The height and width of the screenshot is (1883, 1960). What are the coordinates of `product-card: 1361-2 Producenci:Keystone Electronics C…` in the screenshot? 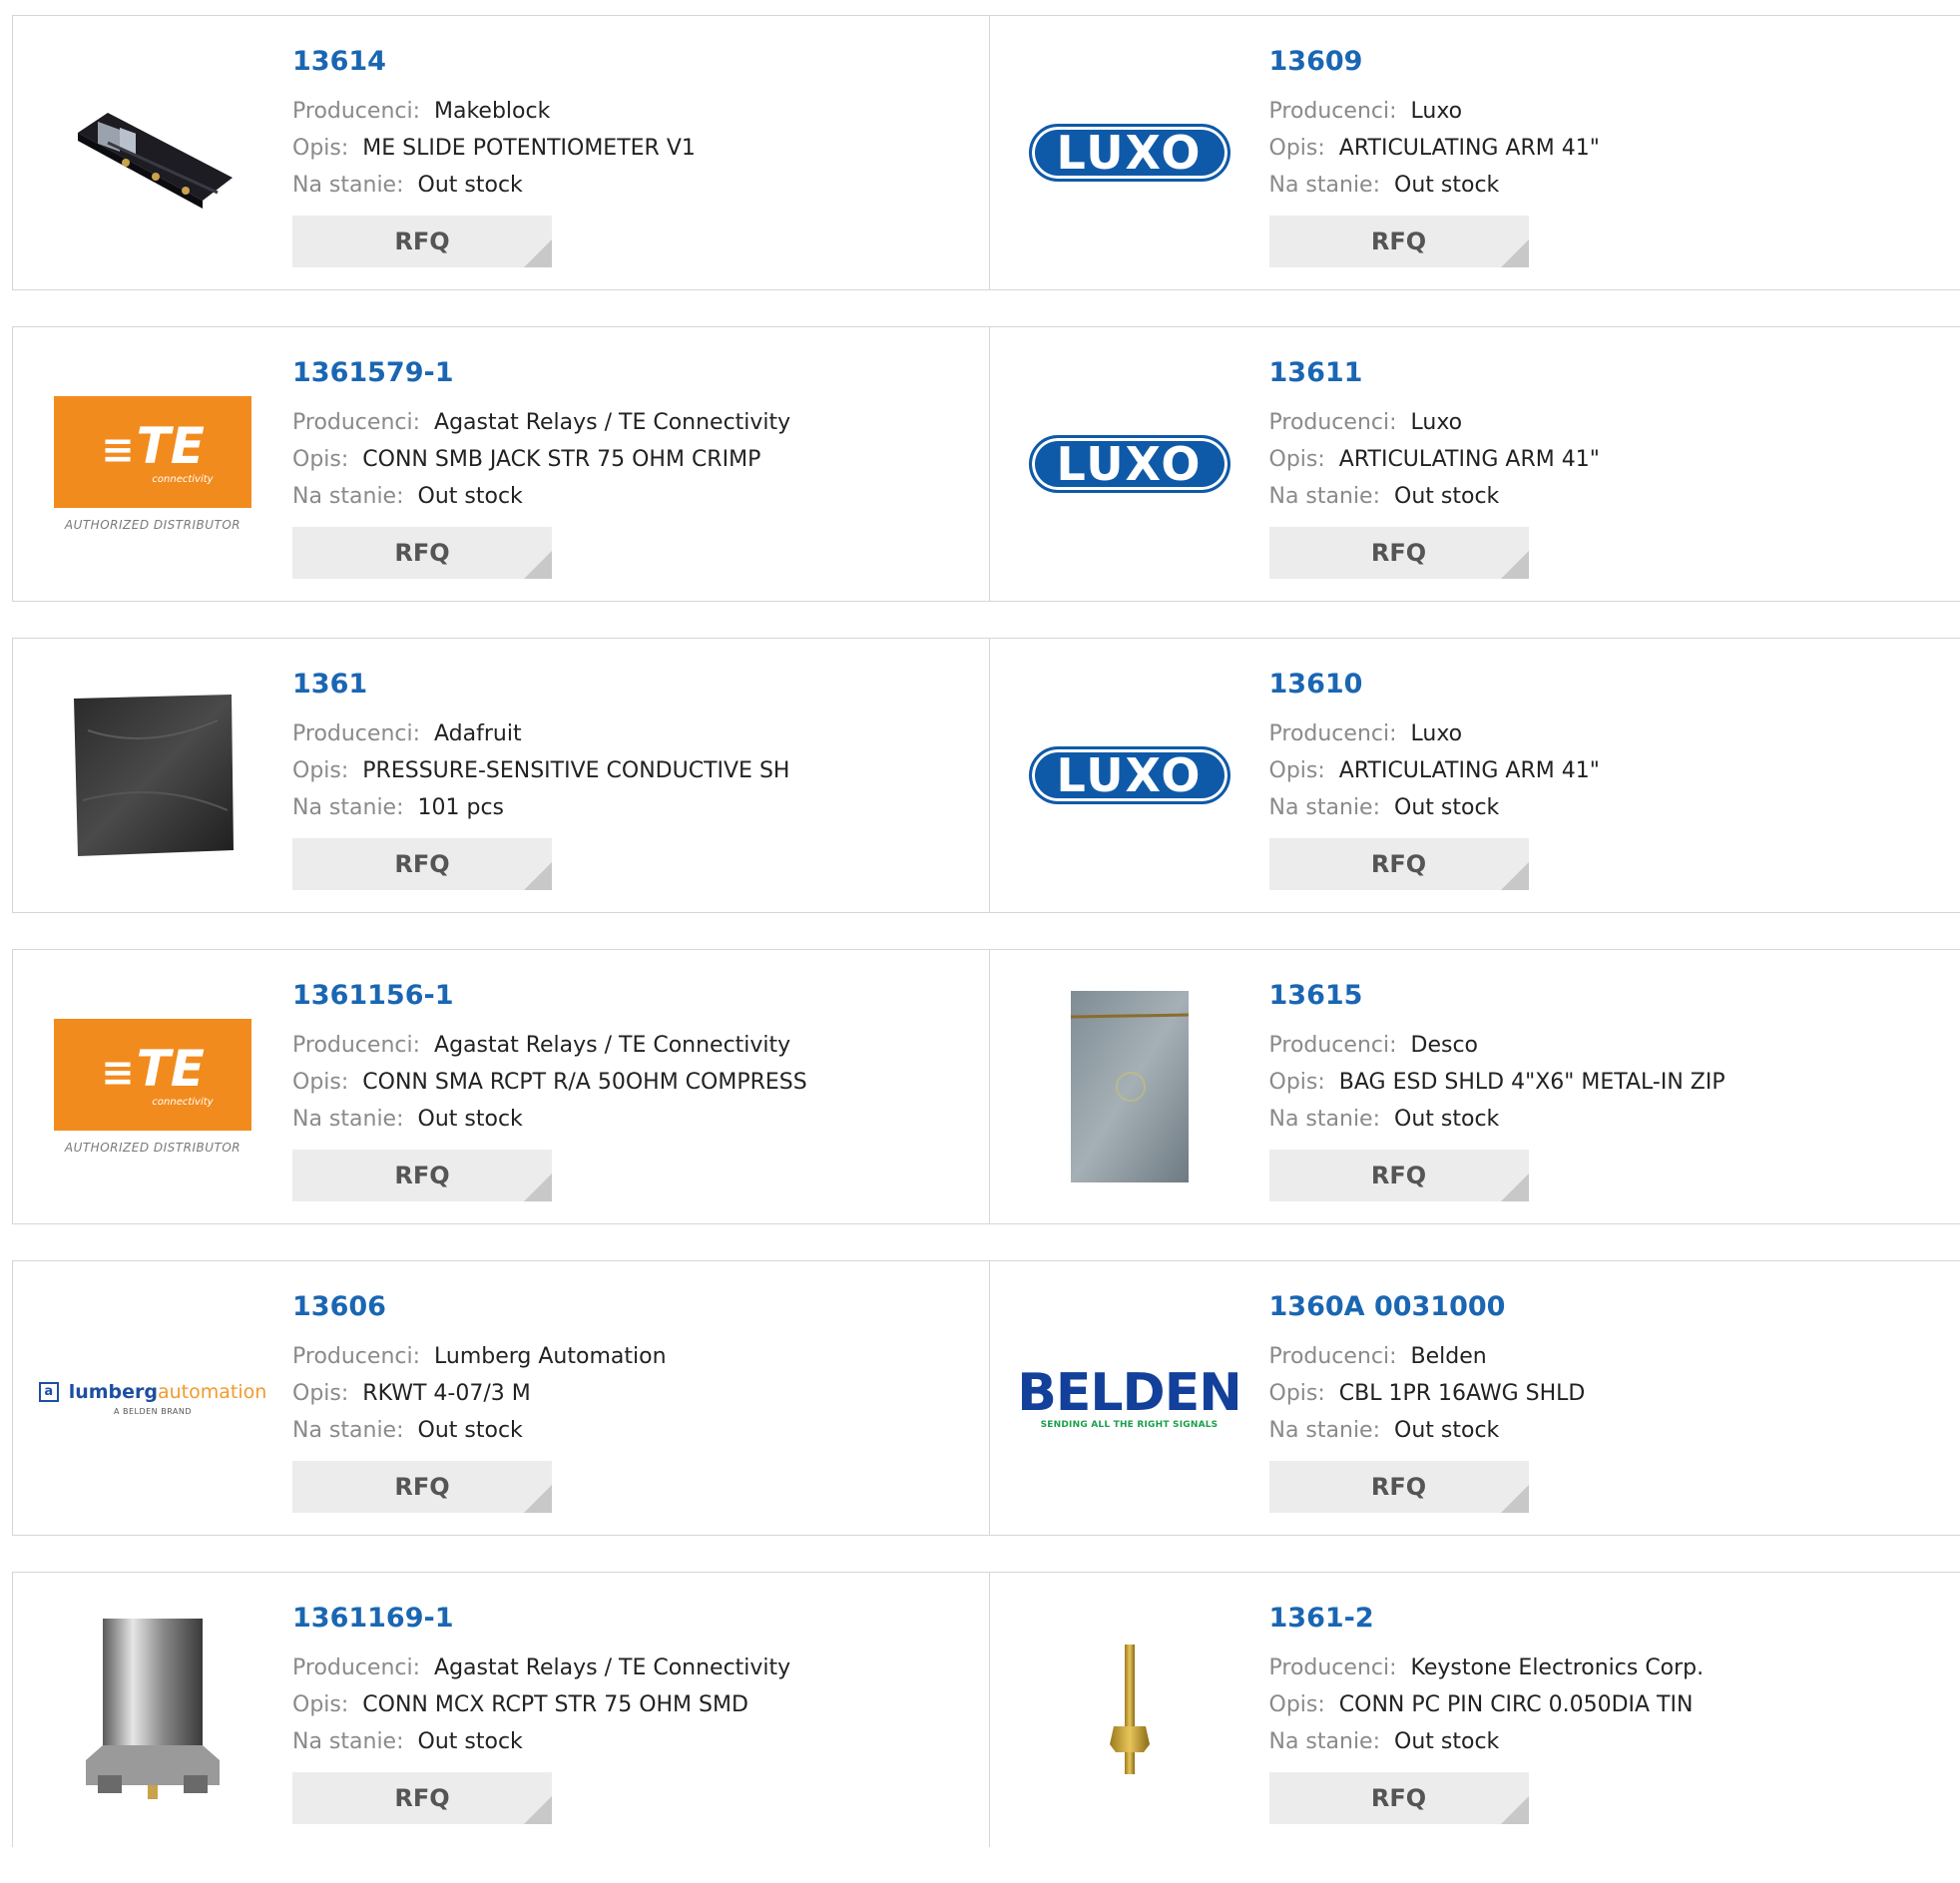 It's located at (1474, 1710).